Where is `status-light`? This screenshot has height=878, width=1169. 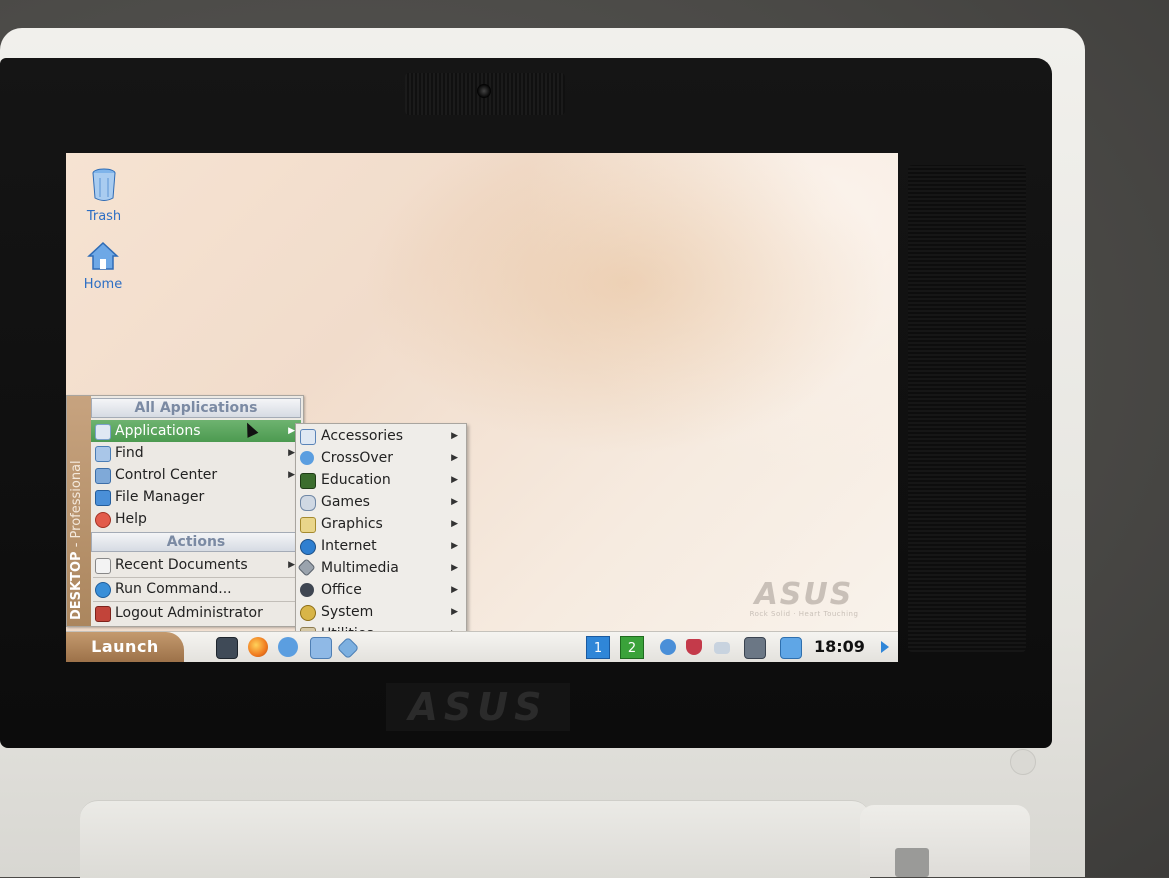 status-light is located at coordinates (912, 862).